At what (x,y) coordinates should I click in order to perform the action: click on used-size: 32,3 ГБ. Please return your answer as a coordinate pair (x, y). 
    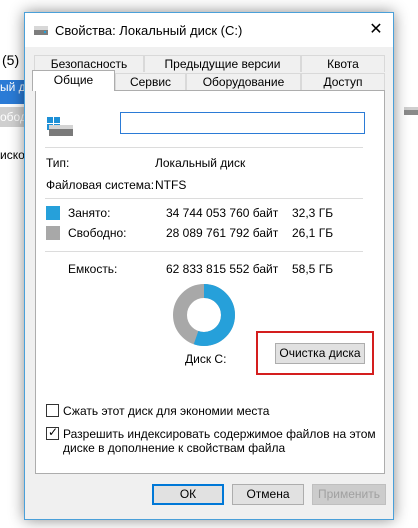
    Looking at the image, I should click on (313, 213).